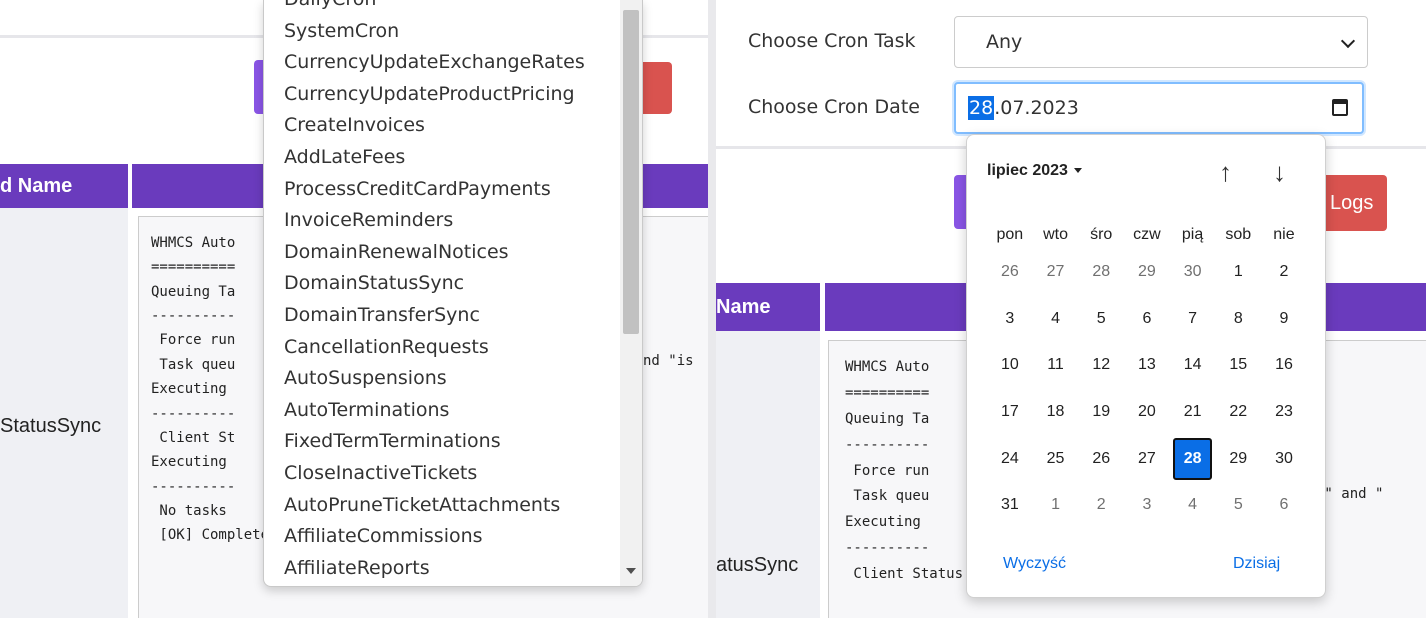  Describe the element at coordinates (1284, 412) in the screenshot. I see `calendar-day: 23` at that location.